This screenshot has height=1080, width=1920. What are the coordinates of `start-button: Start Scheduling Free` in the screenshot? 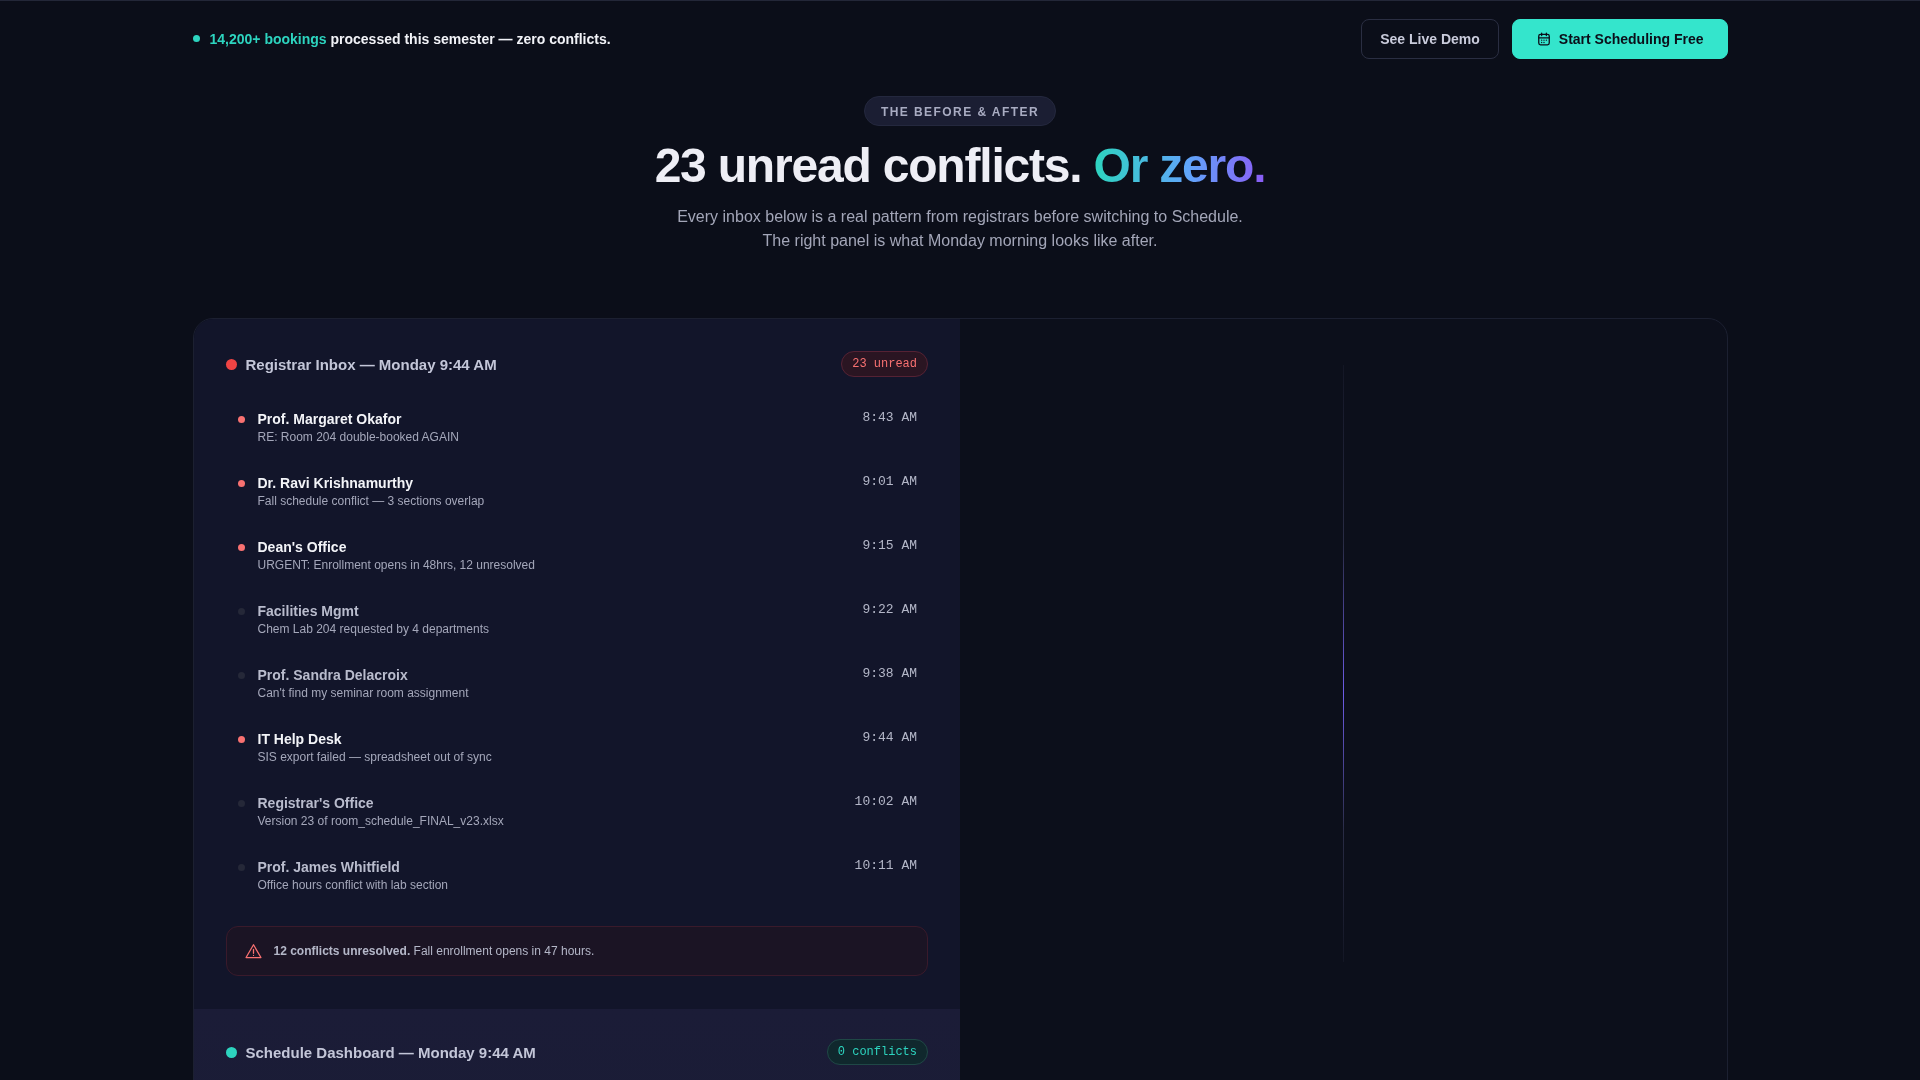 It's located at (1619, 38).